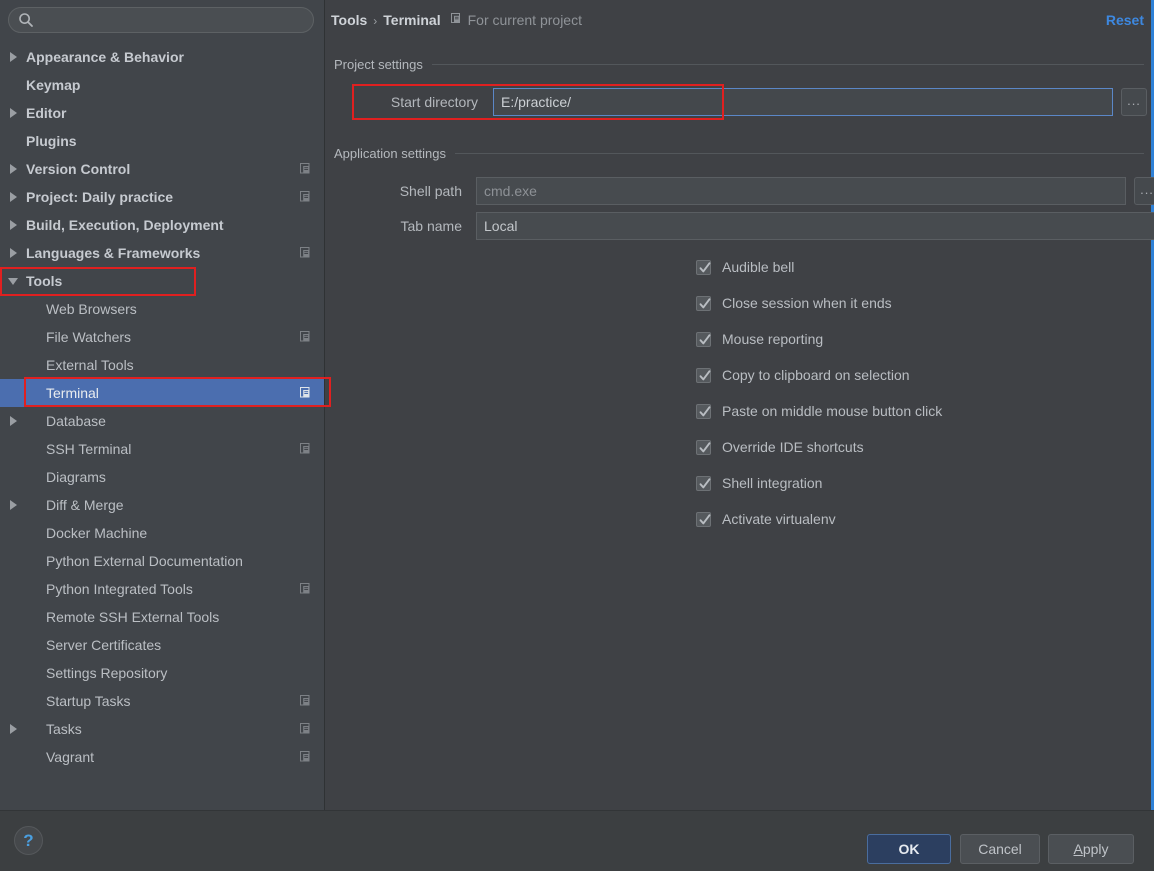 The image size is (1154, 871). Describe the element at coordinates (72, 393) in the screenshot. I see `sidebar-item-label: Terminal` at that location.